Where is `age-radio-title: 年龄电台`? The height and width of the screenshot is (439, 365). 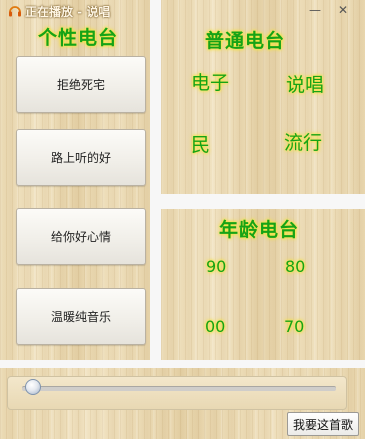 age-radio-title: 年龄电台 is located at coordinates (259, 230).